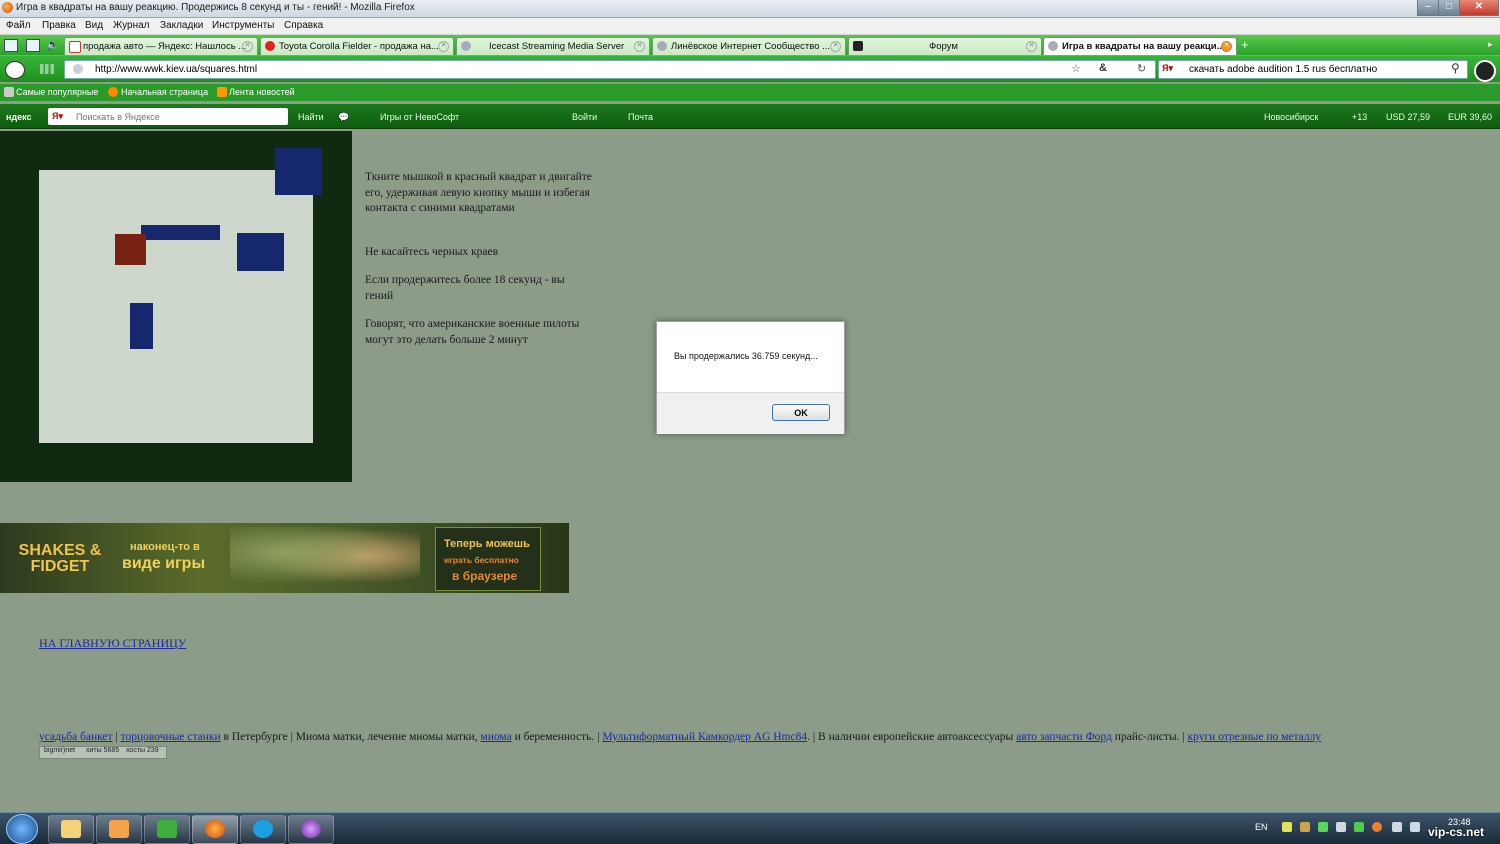 The image size is (1500, 844). I want to click on taskbar-media-player, so click(119, 829).